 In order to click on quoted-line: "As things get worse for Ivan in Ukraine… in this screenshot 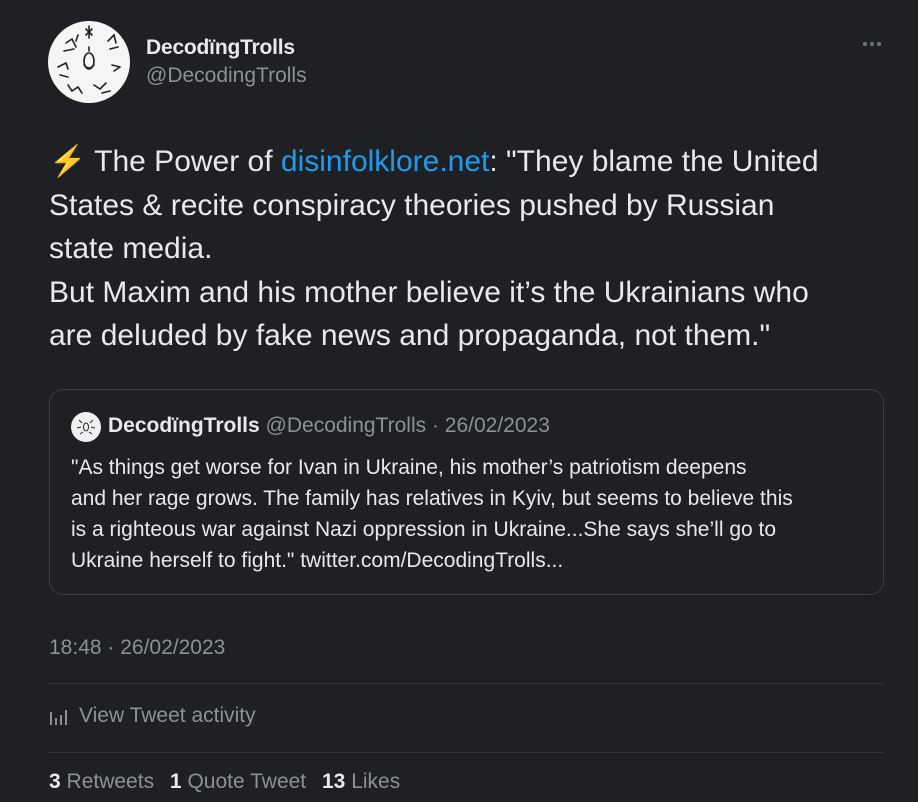, I will do `click(409, 467)`.